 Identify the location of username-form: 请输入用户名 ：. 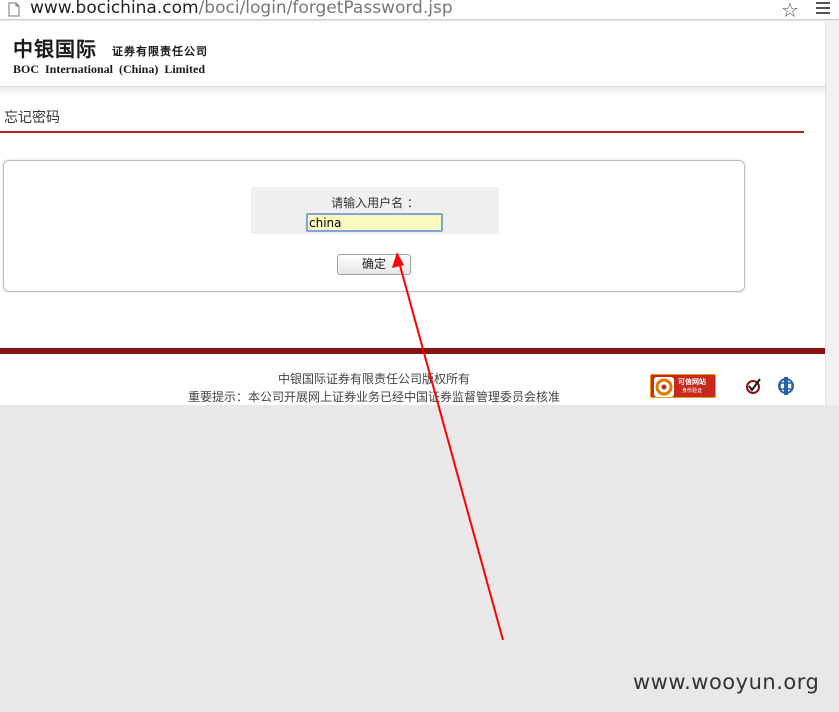
(375, 210).